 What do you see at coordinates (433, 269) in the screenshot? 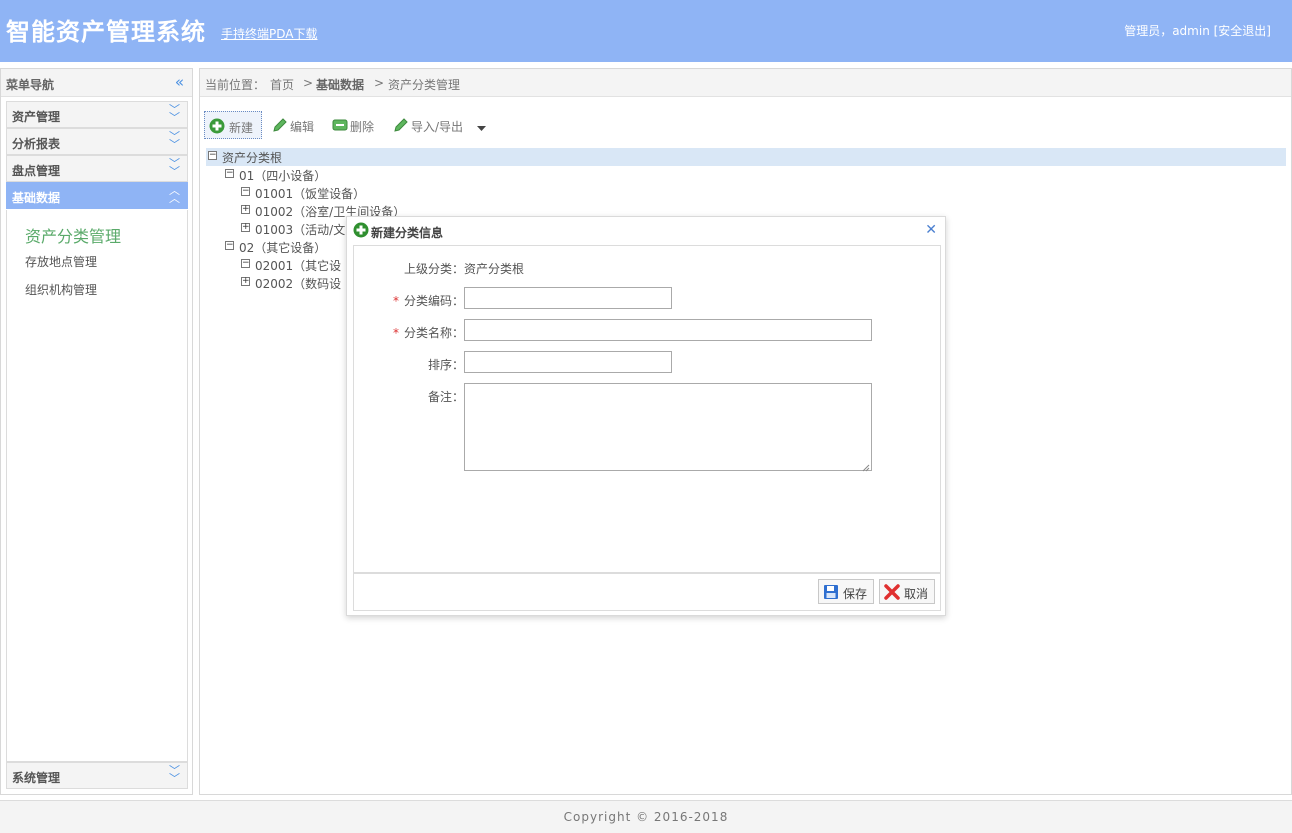
I see `parent-category-label: 上级分类：` at bounding box center [433, 269].